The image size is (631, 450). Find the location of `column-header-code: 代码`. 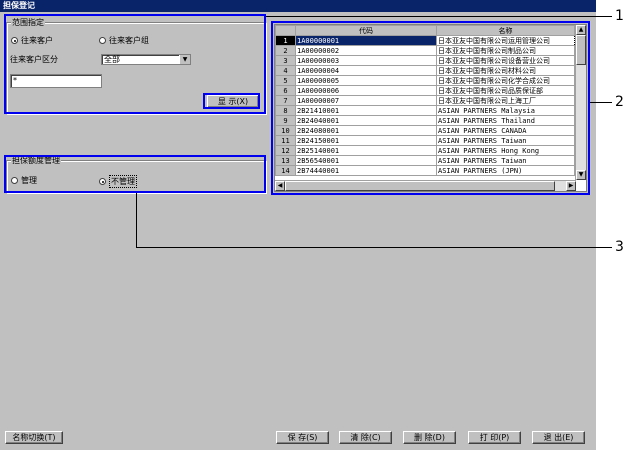

column-header-code: 代码 is located at coordinates (366, 30).